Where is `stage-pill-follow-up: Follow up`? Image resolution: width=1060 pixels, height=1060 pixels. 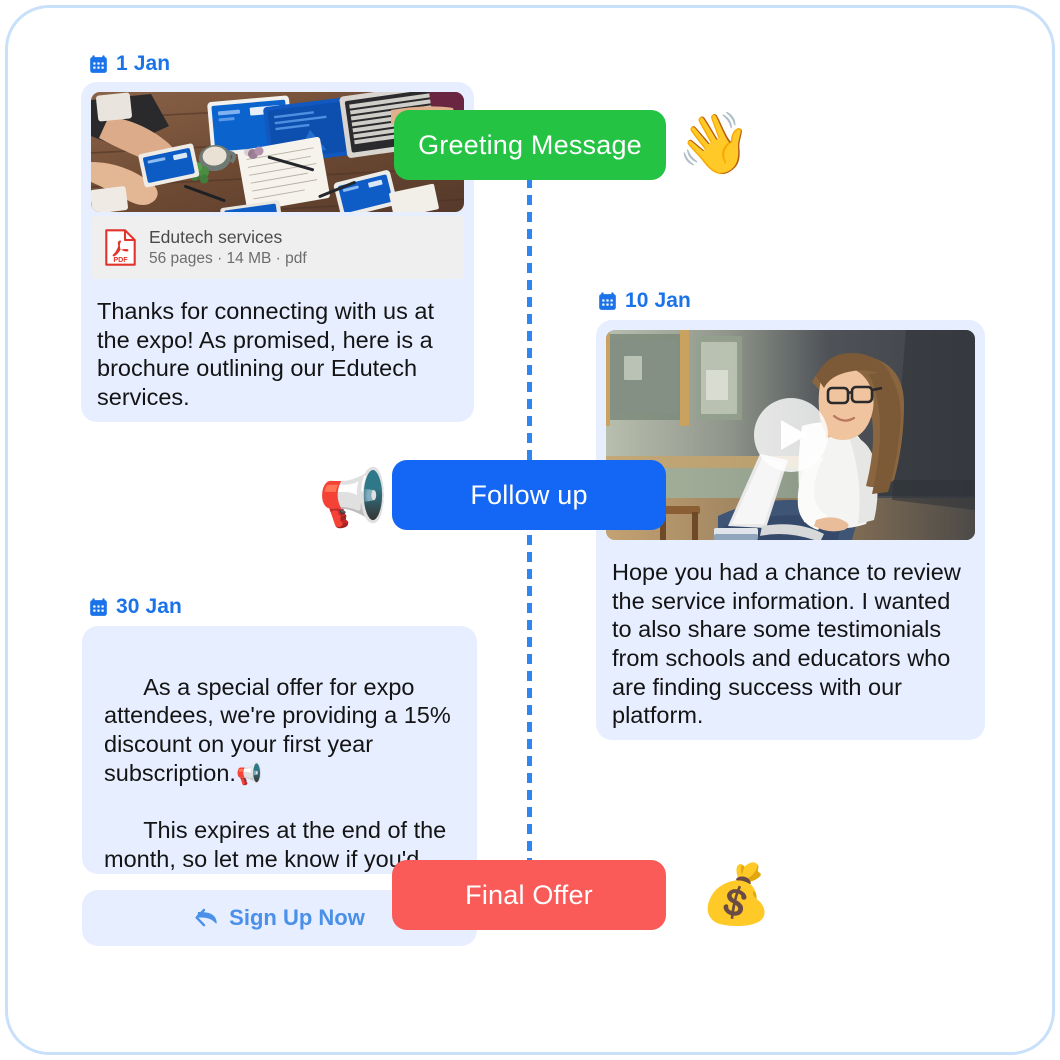 stage-pill-follow-up: Follow up is located at coordinates (529, 495).